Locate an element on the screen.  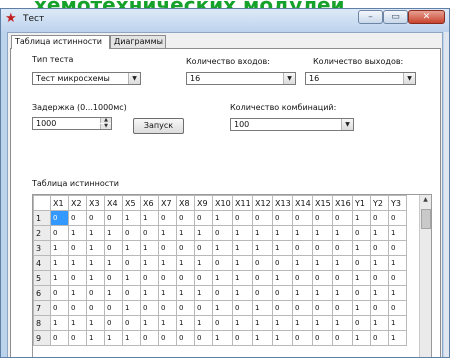
start-button: Запуск is located at coordinates (158, 126).